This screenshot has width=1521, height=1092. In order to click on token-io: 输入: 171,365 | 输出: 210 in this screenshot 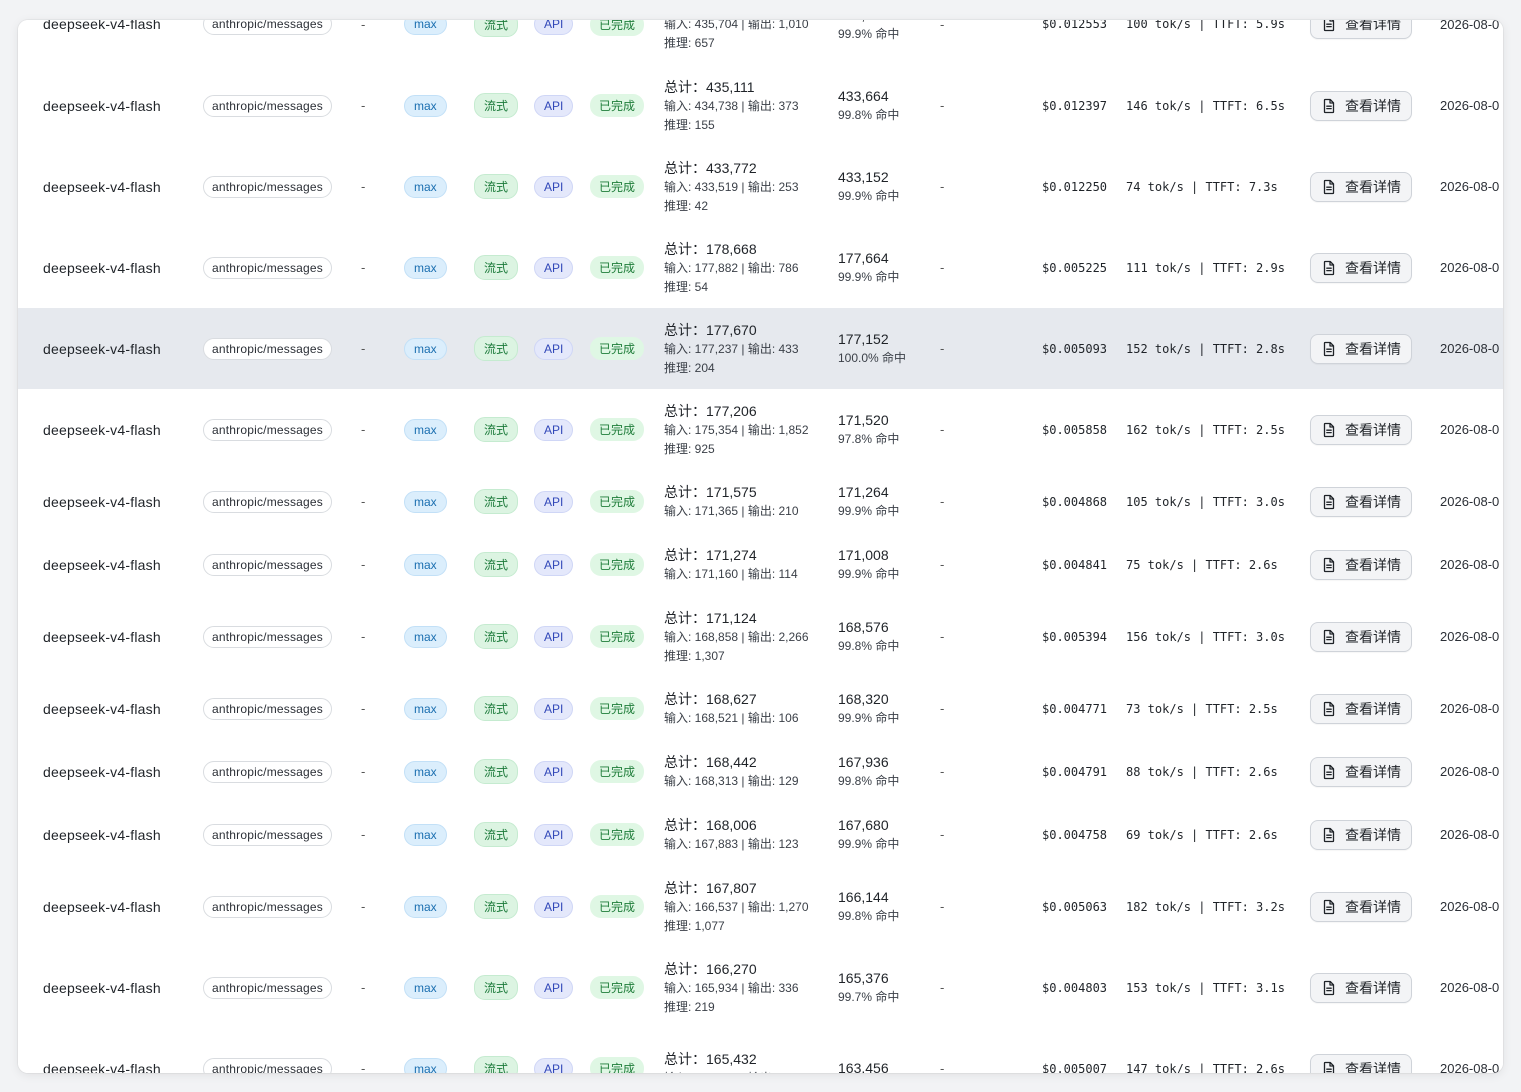, I will do `click(731, 511)`.